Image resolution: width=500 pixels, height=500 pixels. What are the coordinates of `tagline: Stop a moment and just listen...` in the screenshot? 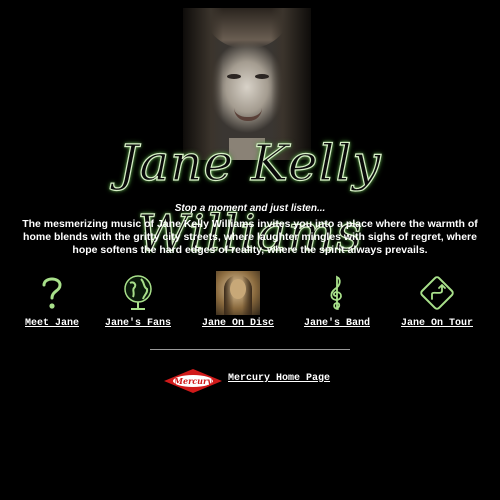 It's located at (250, 208).